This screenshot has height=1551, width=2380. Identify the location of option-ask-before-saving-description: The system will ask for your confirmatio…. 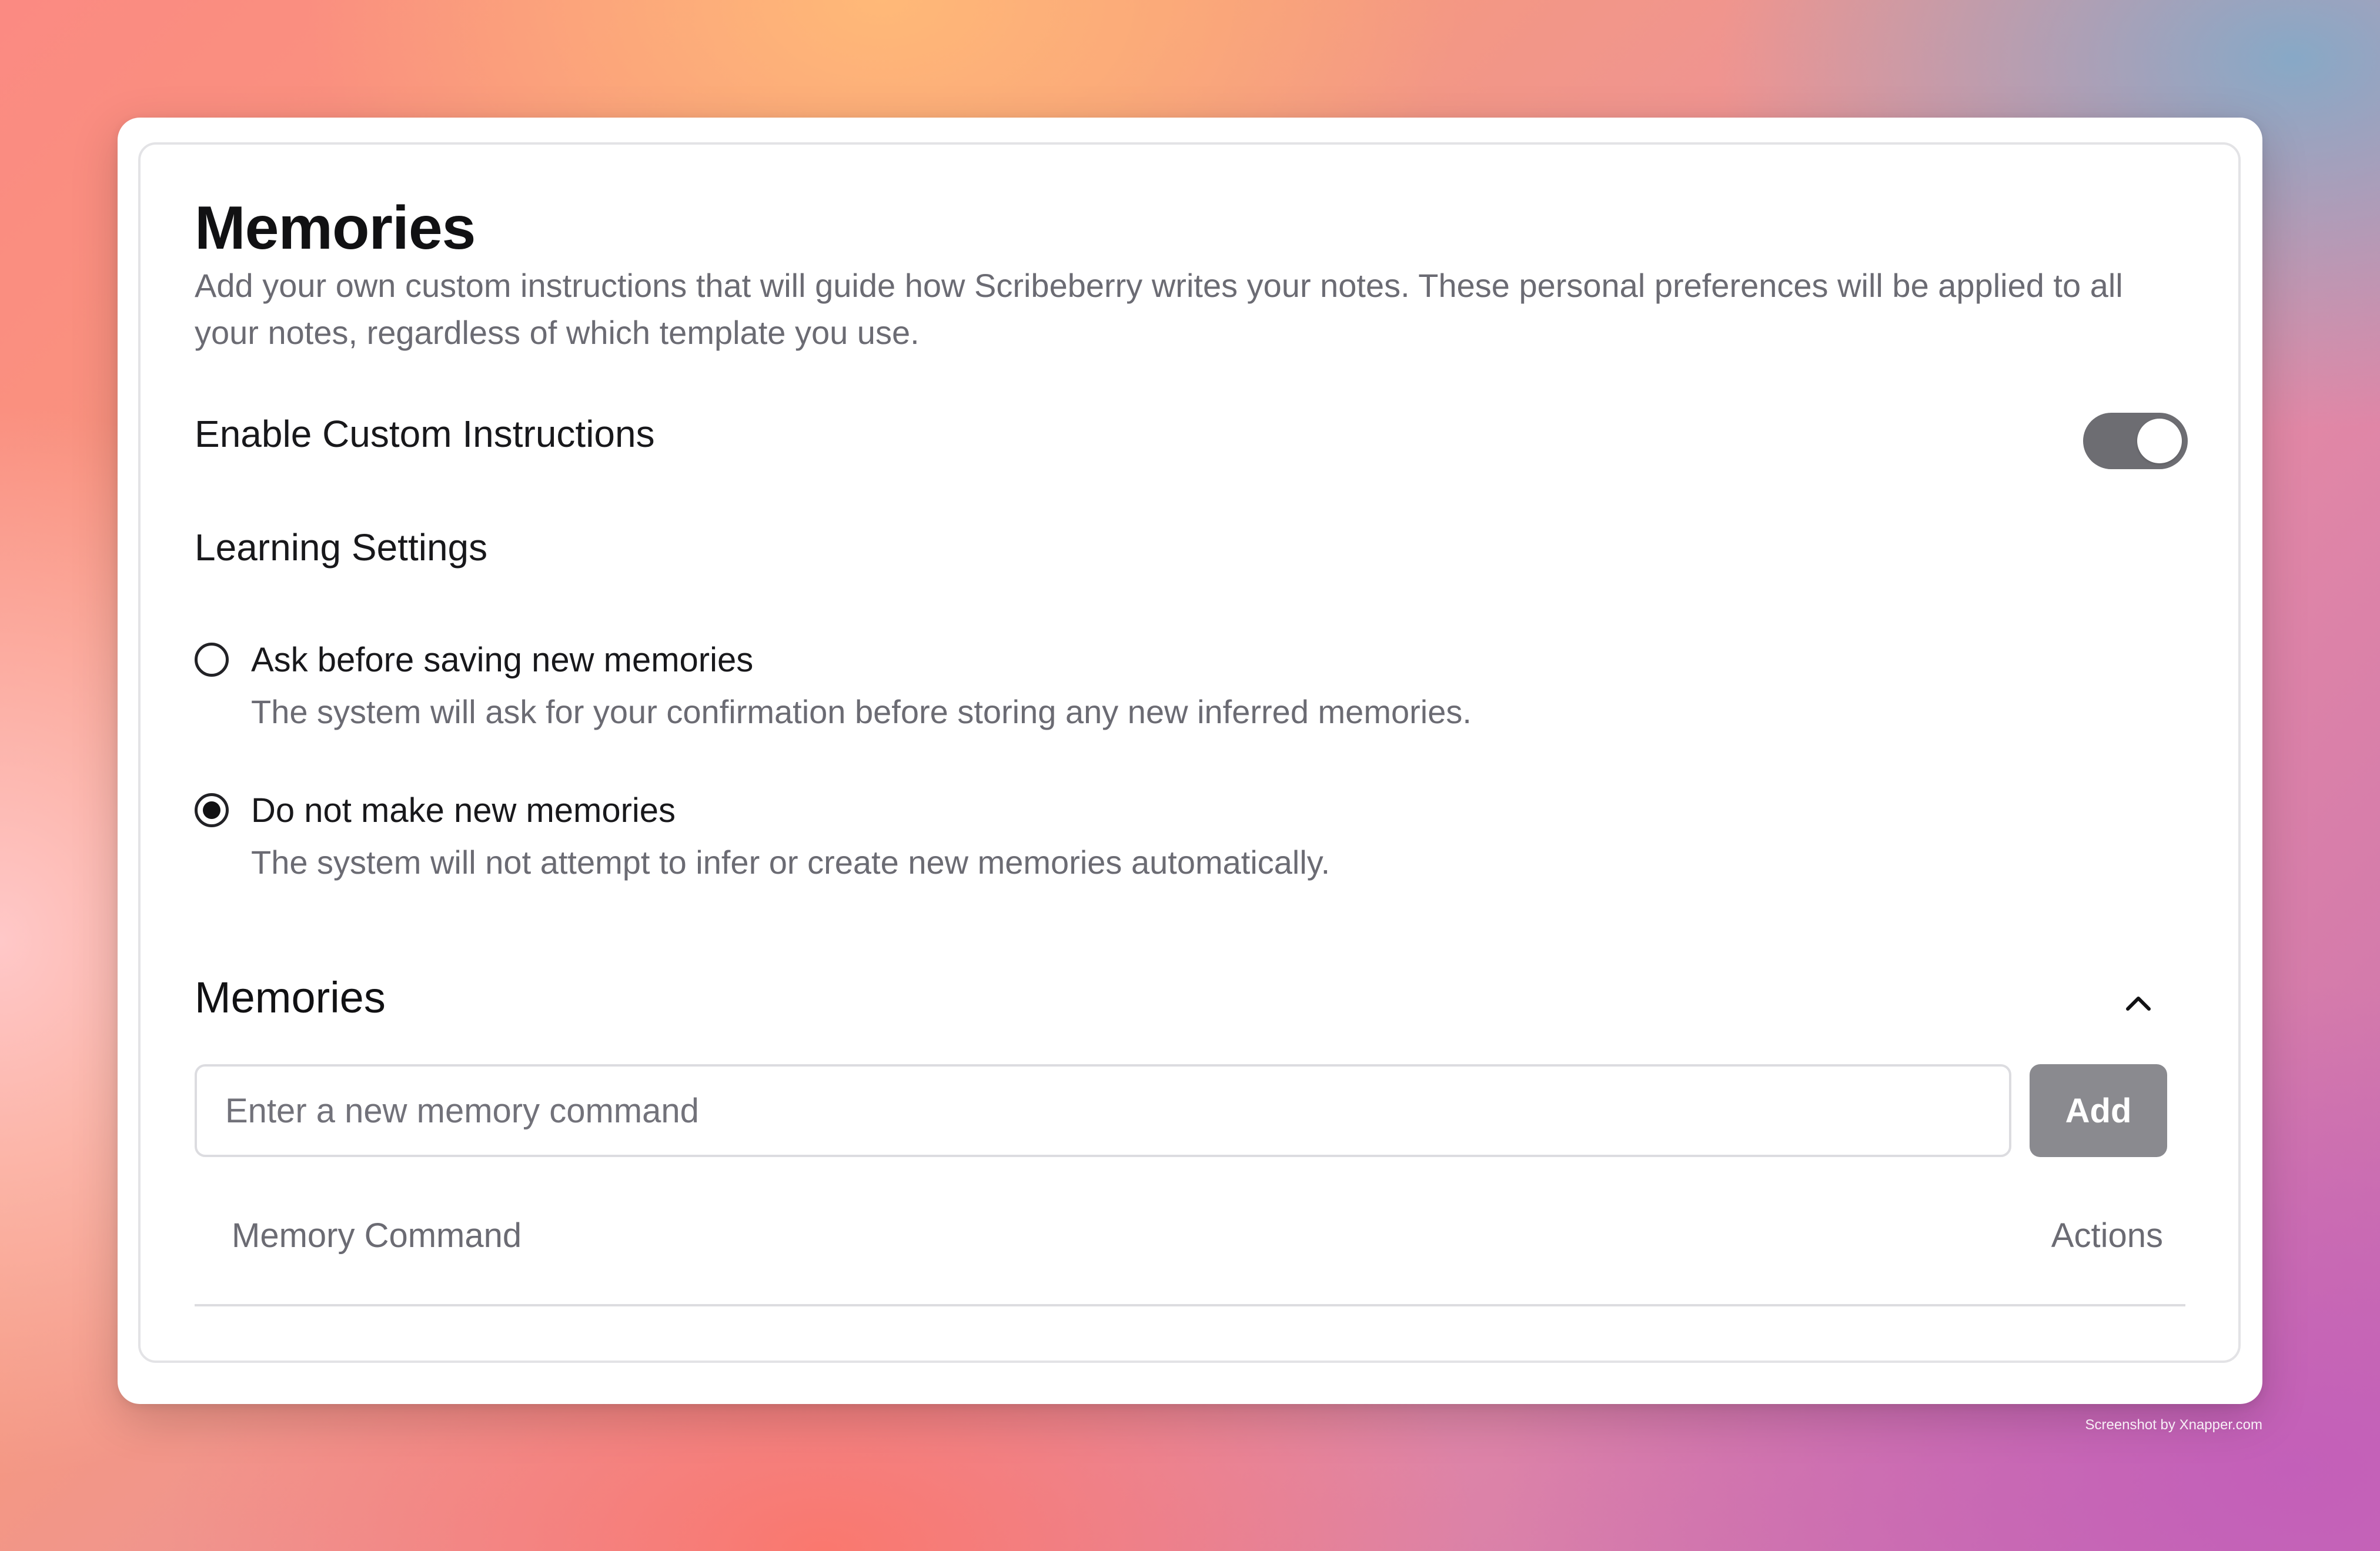
(861, 711).